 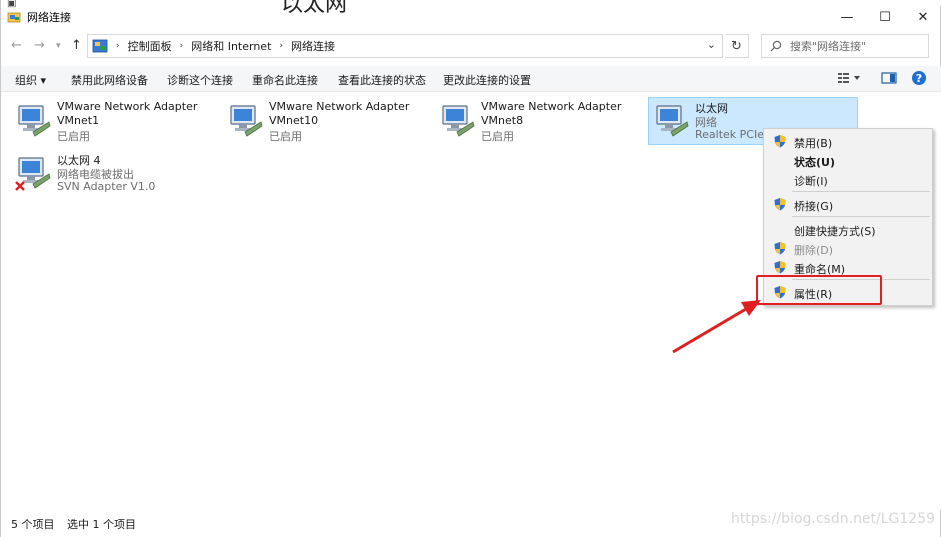 What do you see at coordinates (100, 46) in the screenshot?
I see `control-panel-icon` at bounding box center [100, 46].